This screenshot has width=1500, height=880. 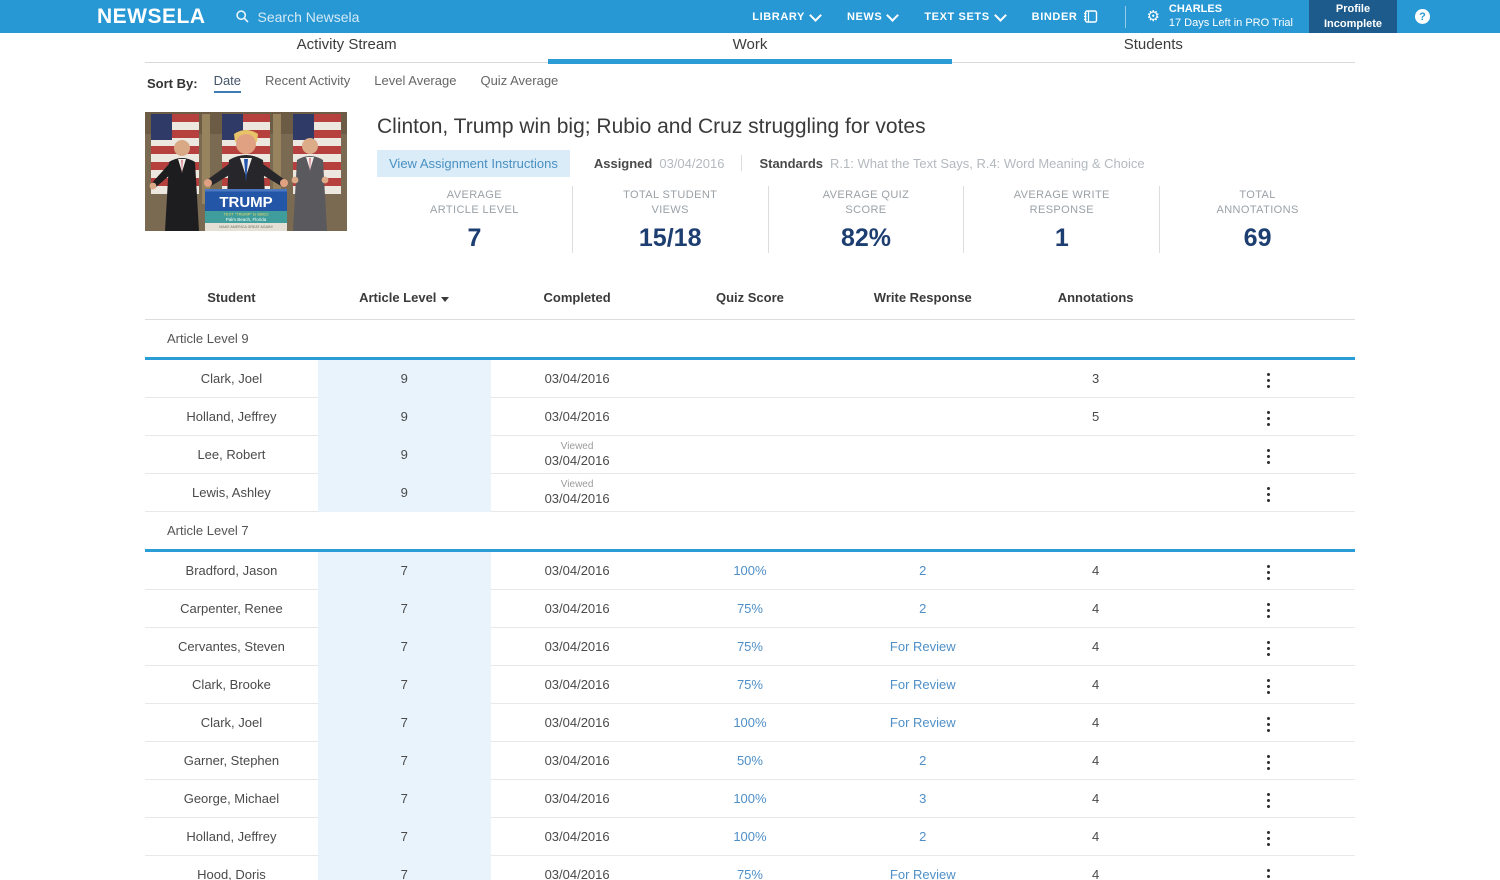 What do you see at coordinates (231, 608) in the screenshot?
I see `student-name-cell: Carpenter, Renee` at bounding box center [231, 608].